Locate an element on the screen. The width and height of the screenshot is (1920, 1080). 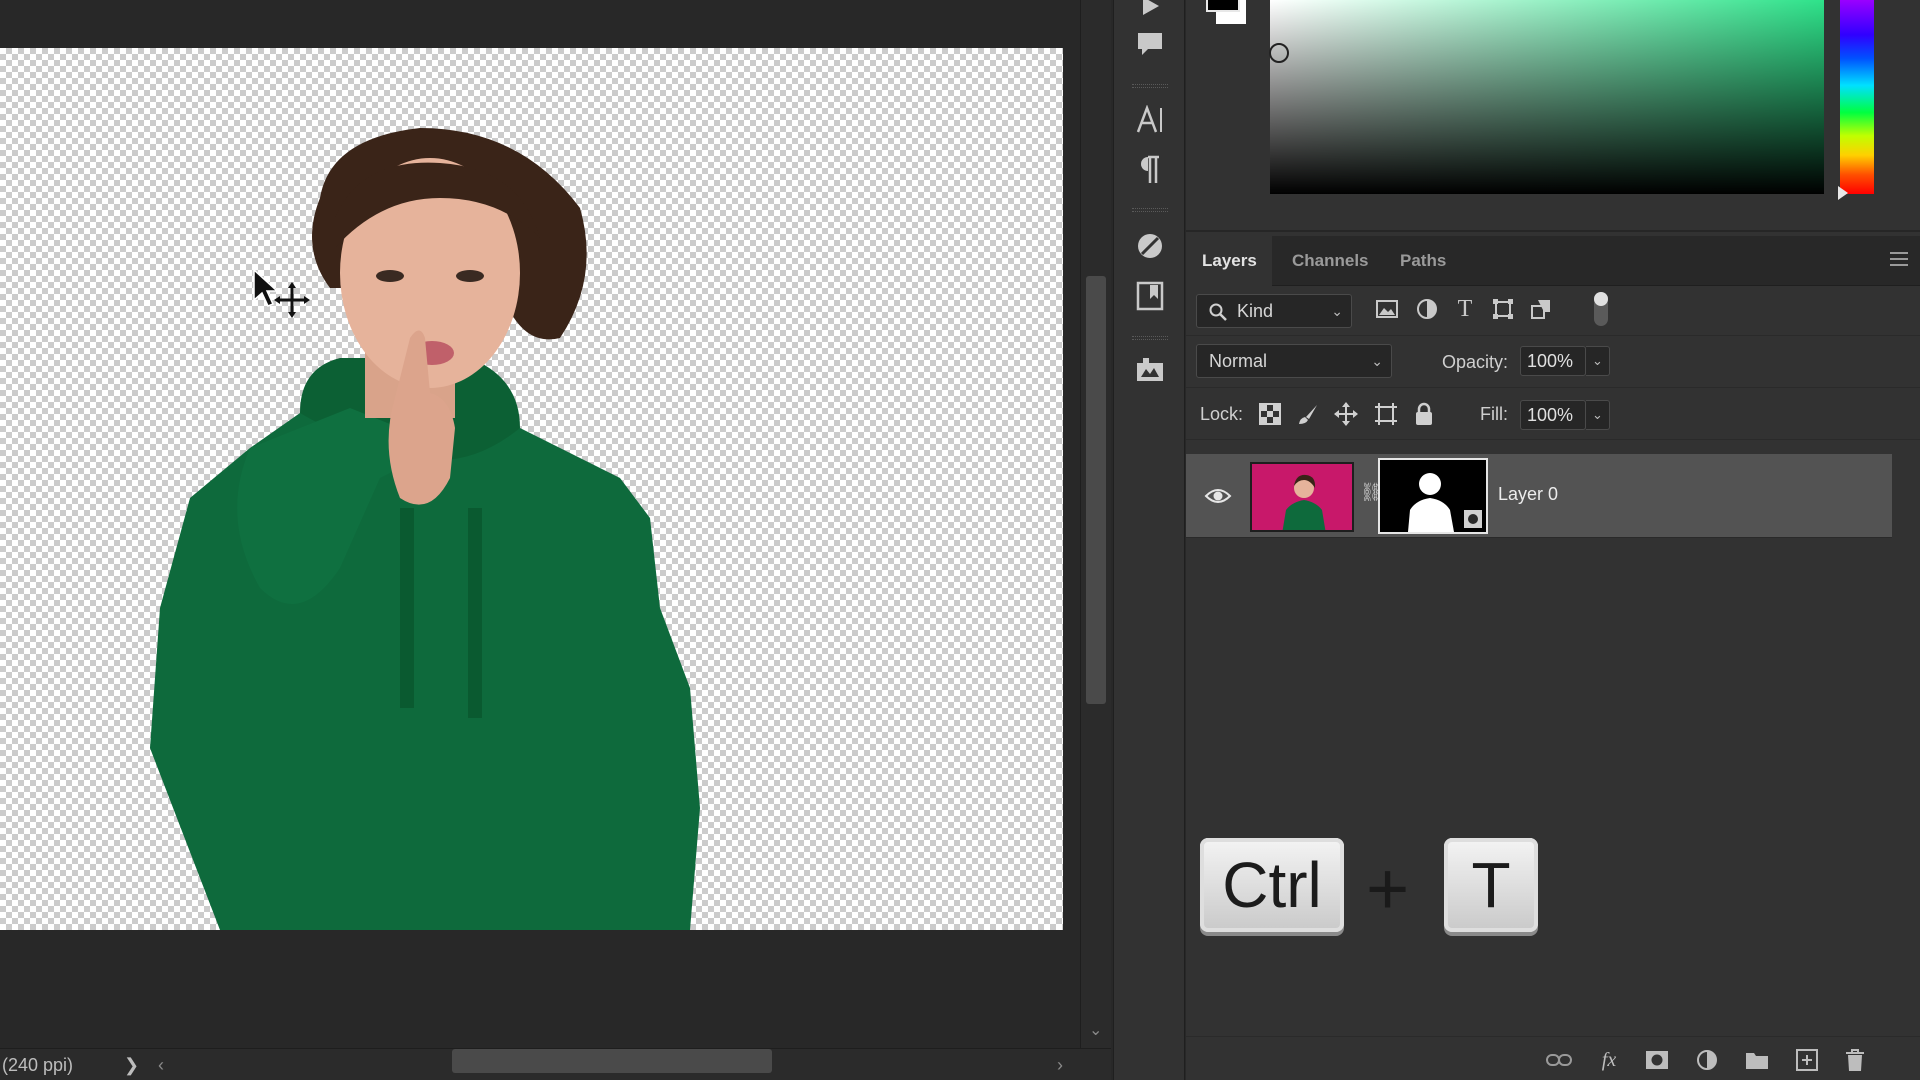
filter-type-layers-icon: T is located at coordinates (1465, 309).